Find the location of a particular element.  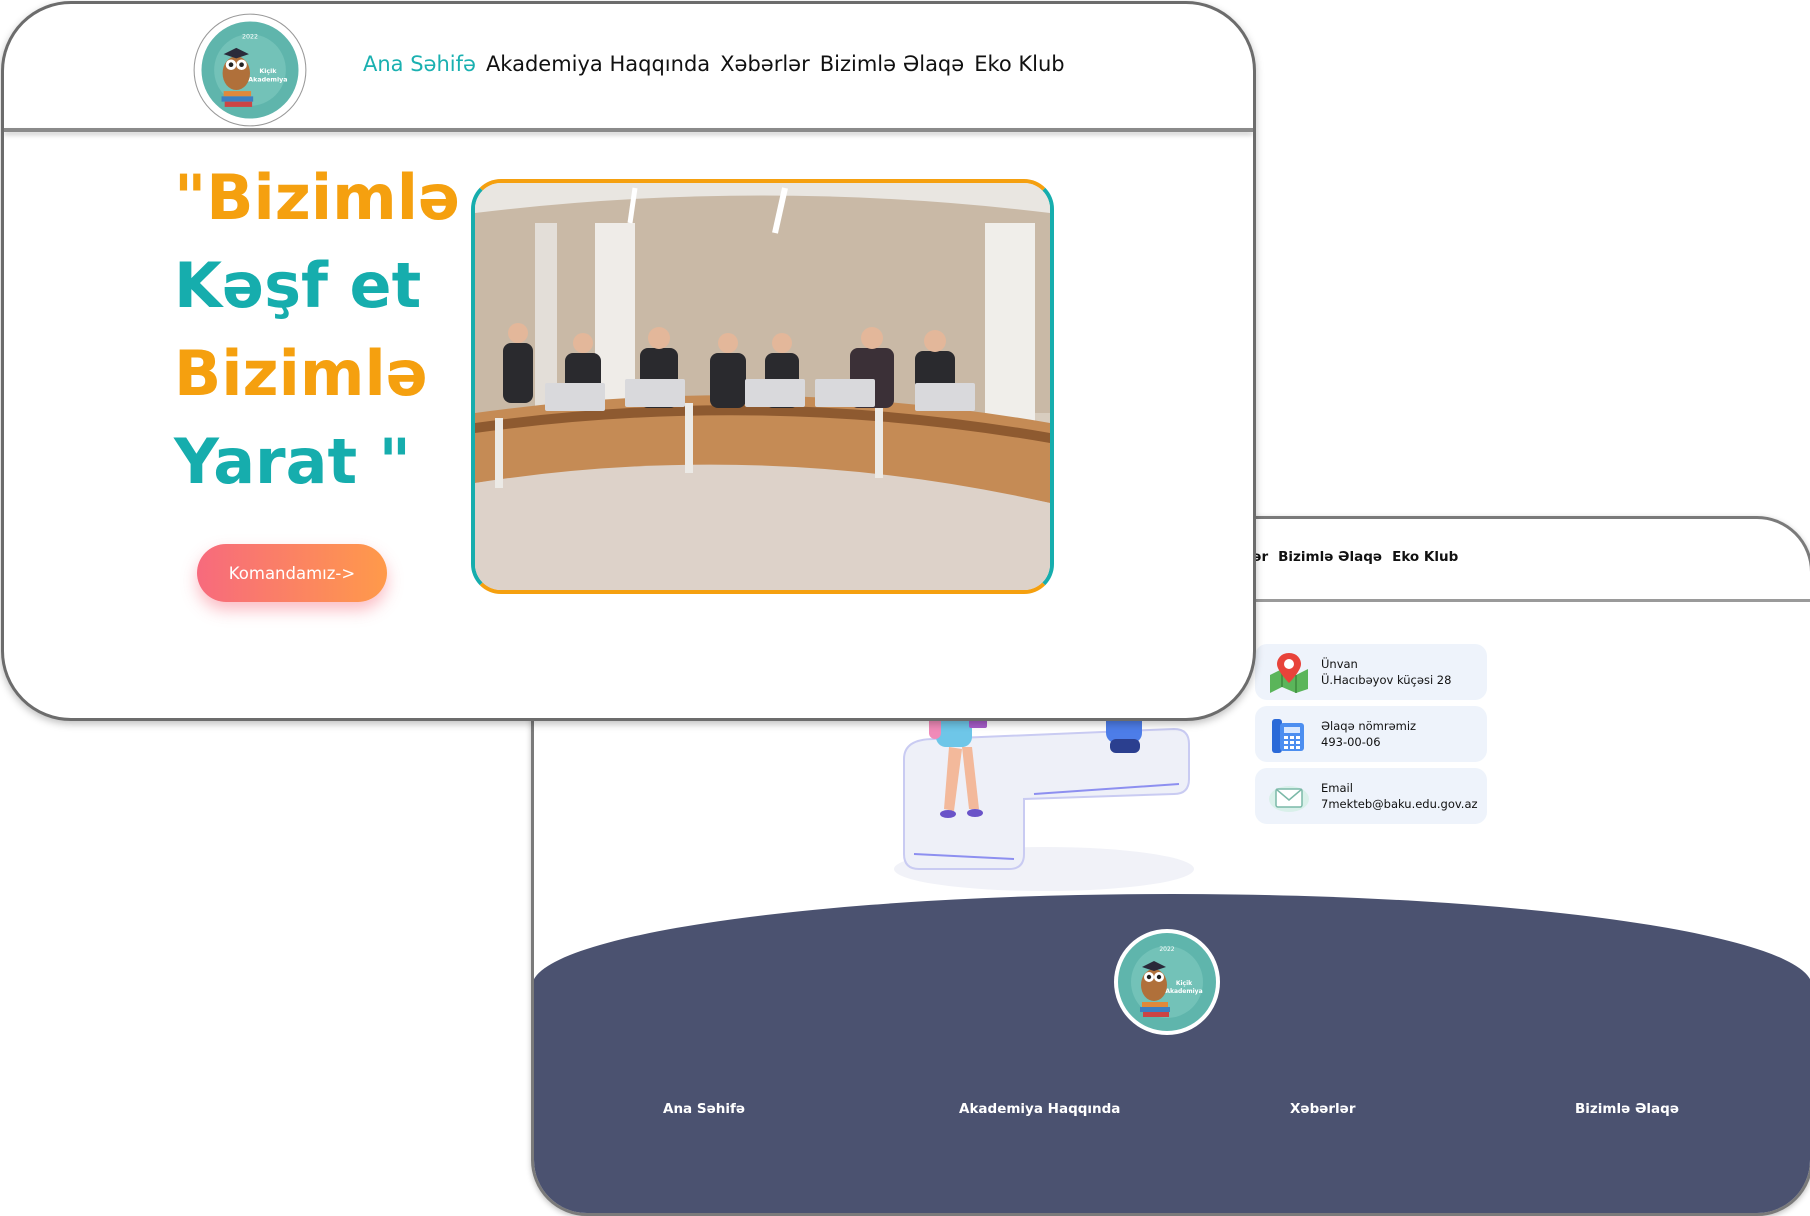

contact-card-email: Email 7mekteb@baku.edu.gov.az is located at coordinates (1371, 796).